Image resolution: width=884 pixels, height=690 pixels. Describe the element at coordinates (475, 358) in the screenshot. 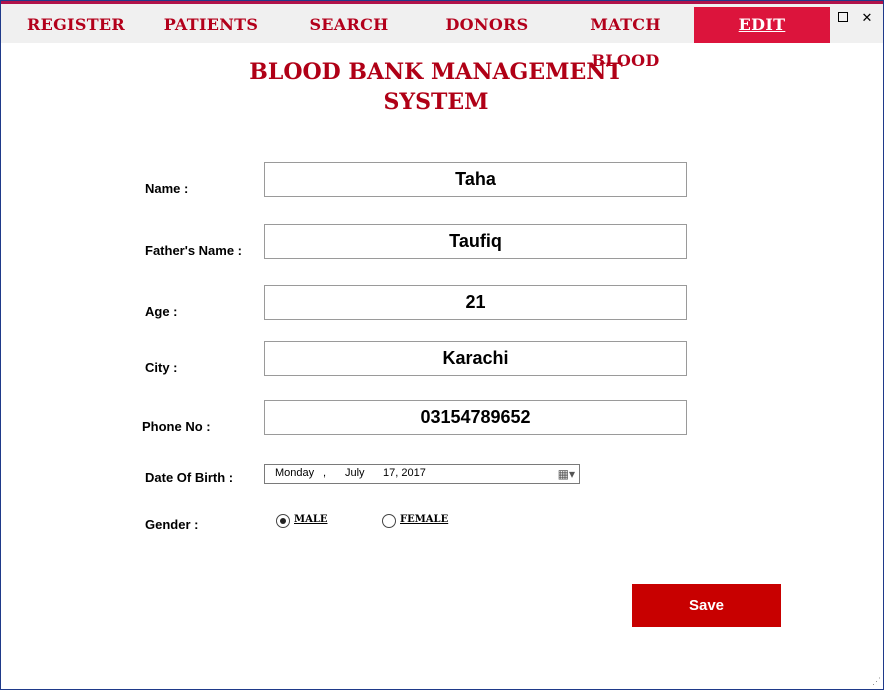

I see `city-field` at that location.